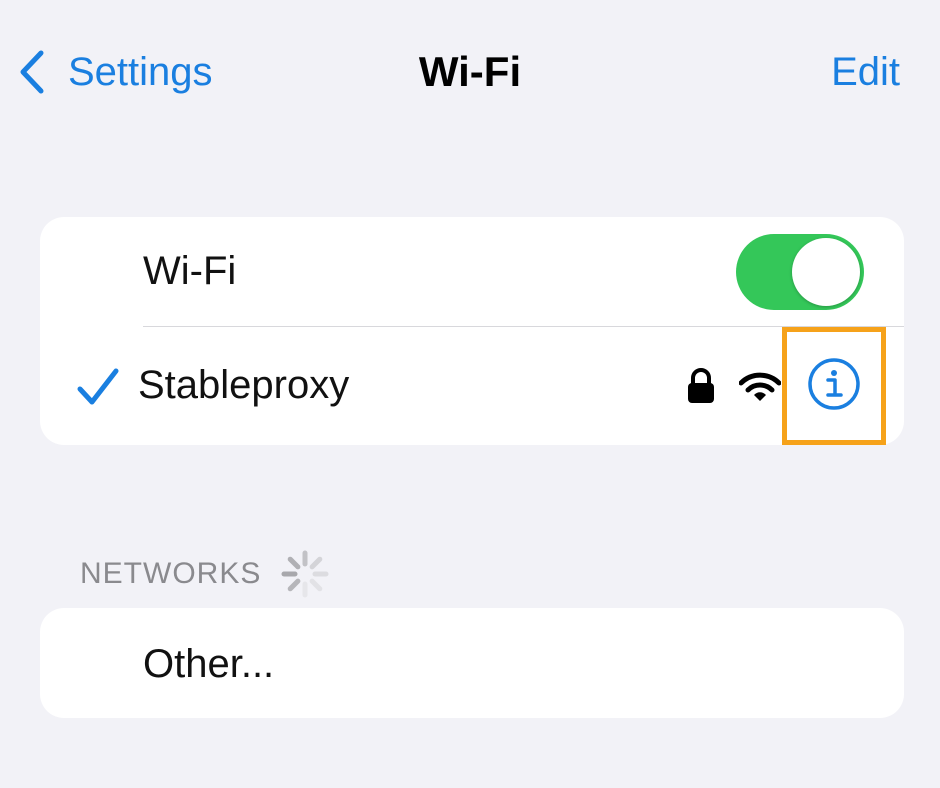 Image resolution: width=940 pixels, height=788 pixels. Describe the element at coordinates (244, 385) in the screenshot. I see `connected-network-name: Stableproxy` at that location.